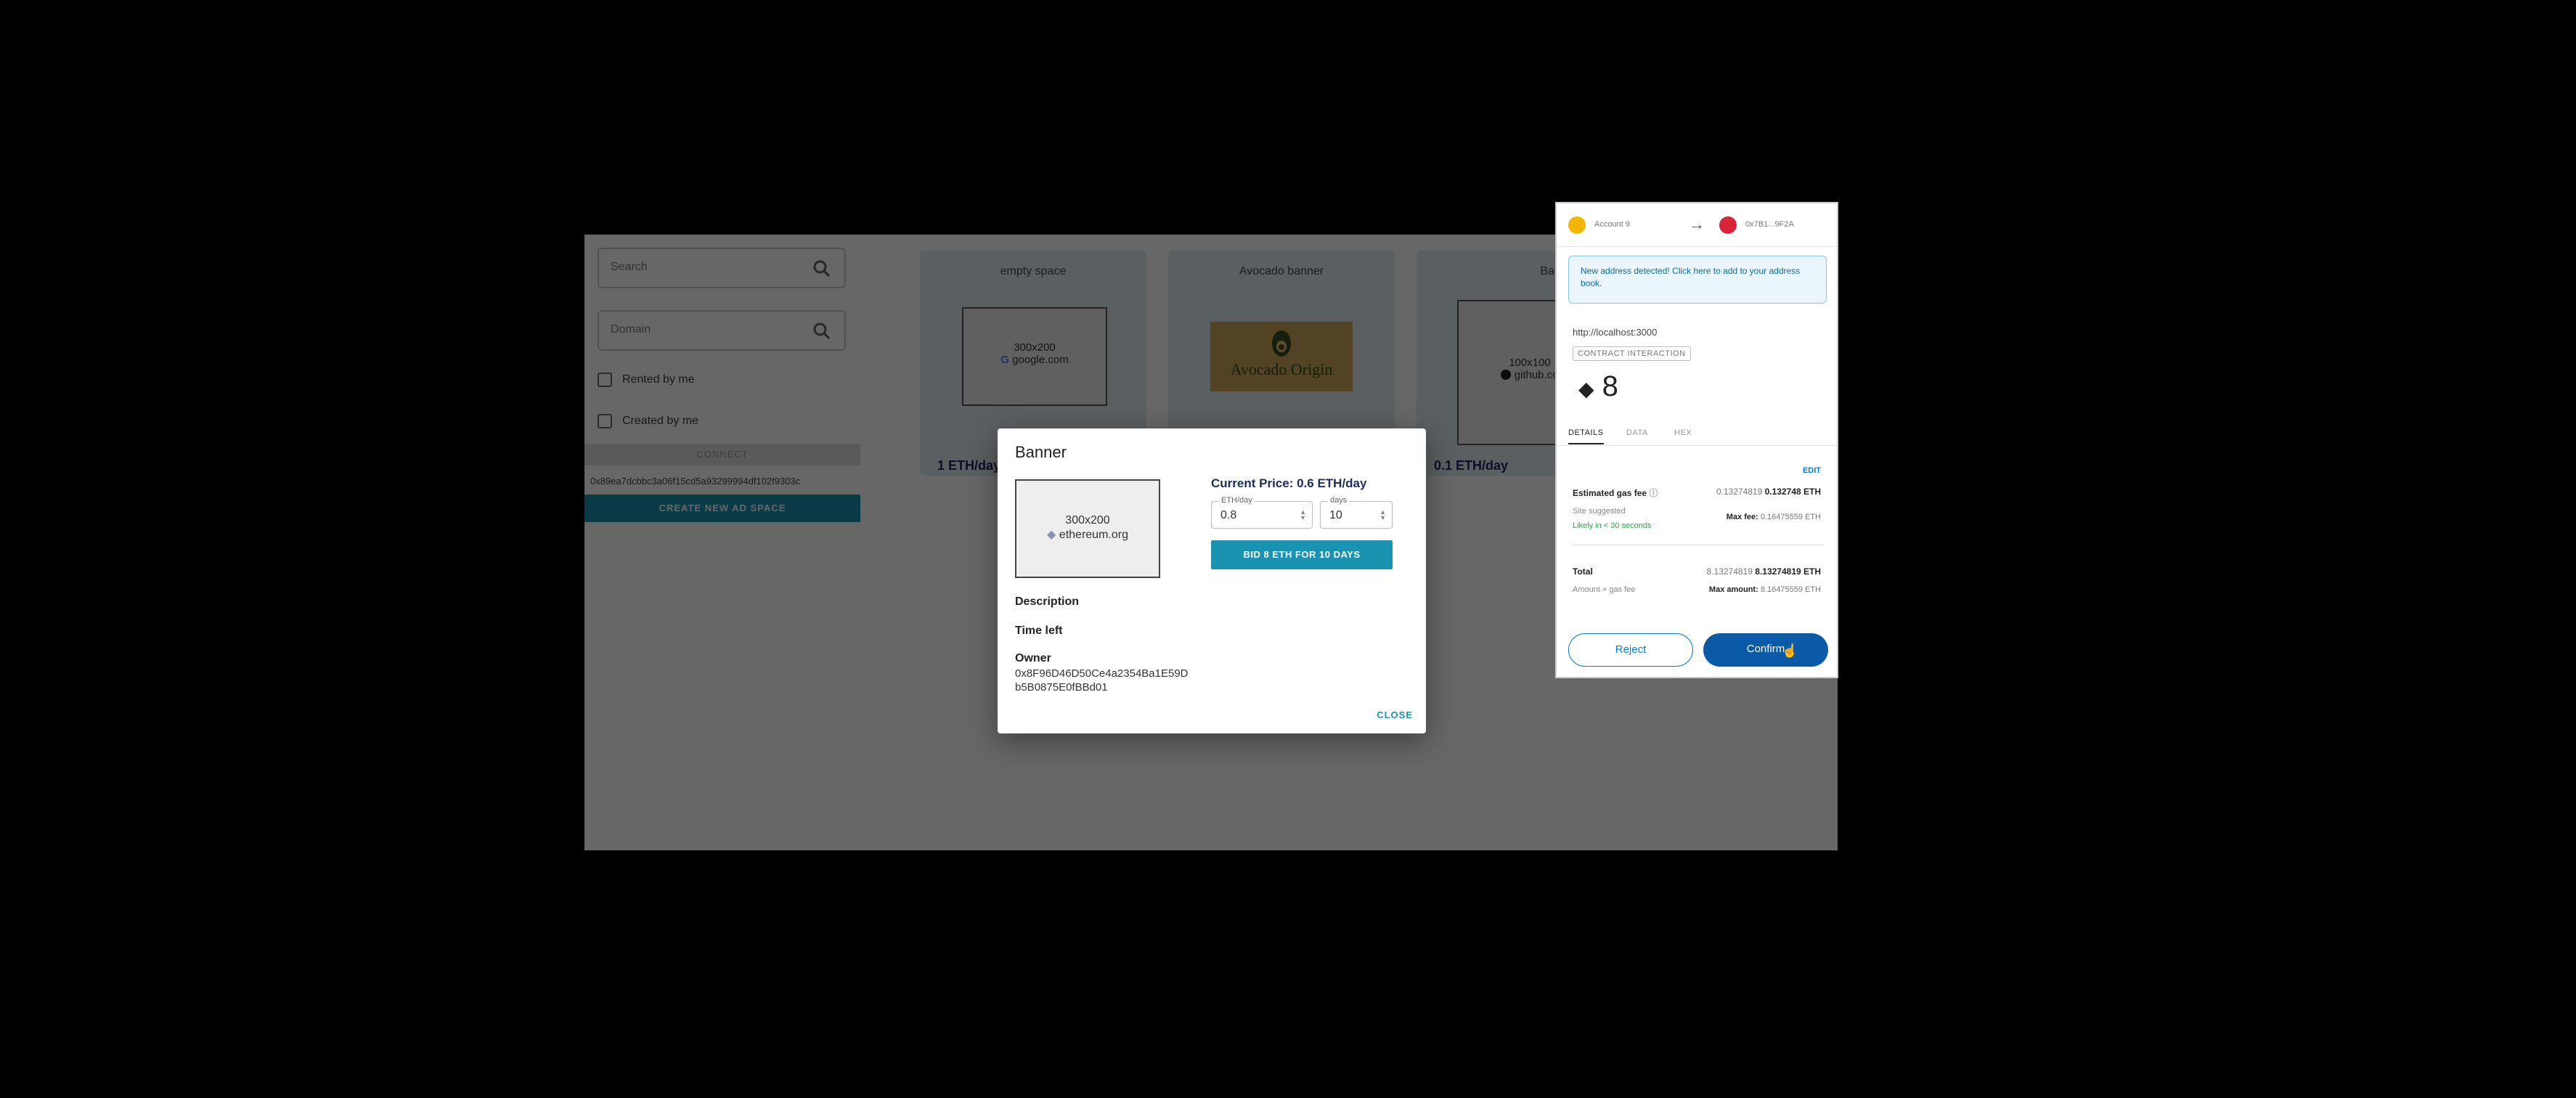 Image resolution: width=2576 pixels, height=1098 pixels. Describe the element at coordinates (1637, 432) in the screenshot. I see `tab-data: DATA` at that location.